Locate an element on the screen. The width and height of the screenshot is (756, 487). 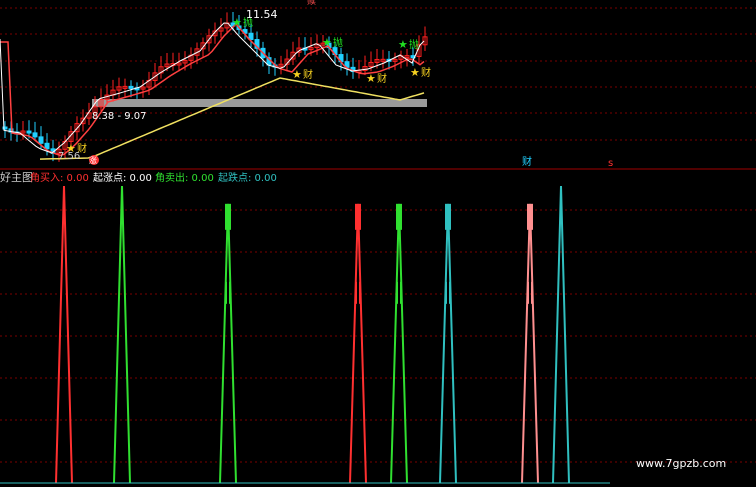
watermark: www.7gpzb.com is located at coordinates (681, 463).